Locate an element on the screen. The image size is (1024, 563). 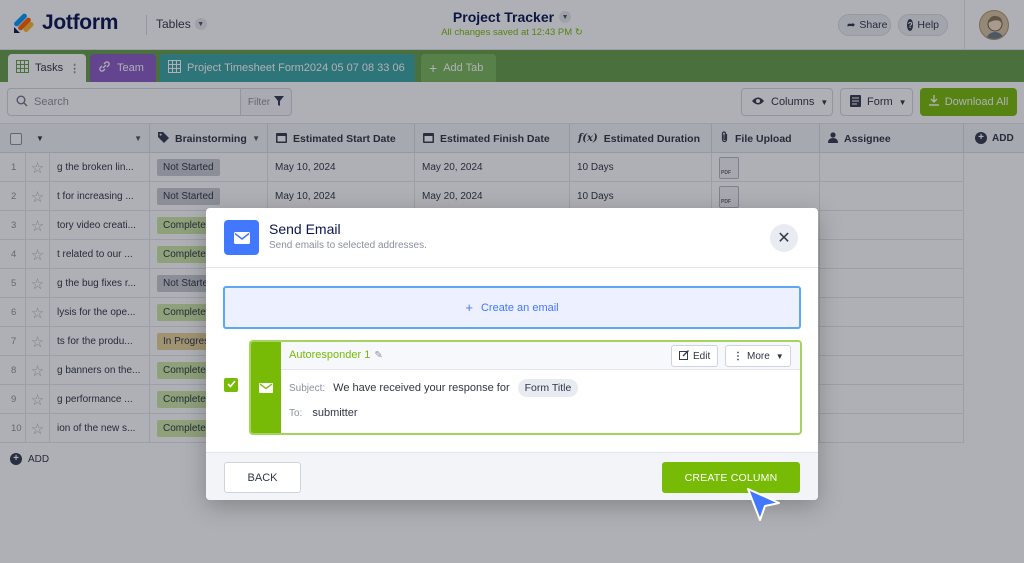
email-select-checkbox is located at coordinates (231, 385).